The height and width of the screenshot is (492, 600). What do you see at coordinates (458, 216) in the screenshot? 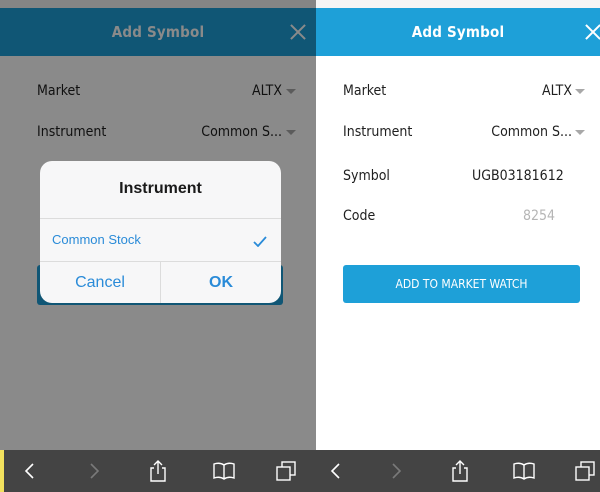
I see `code-row: Code 8254` at bounding box center [458, 216].